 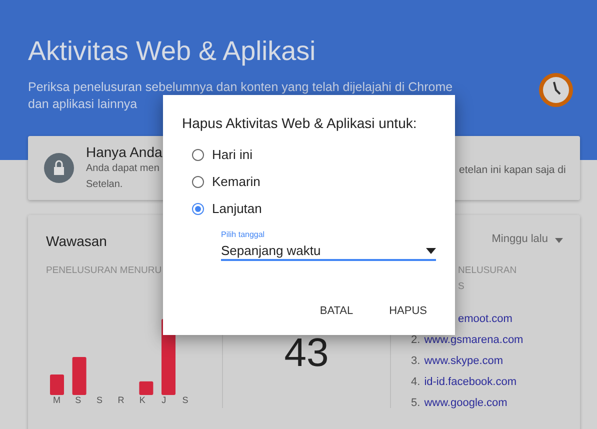 What do you see at coordinates (104, 271) in the screenshot?
I see `chart-heading: PENELUSURAN MENURU` at bounding box center [104, 271].